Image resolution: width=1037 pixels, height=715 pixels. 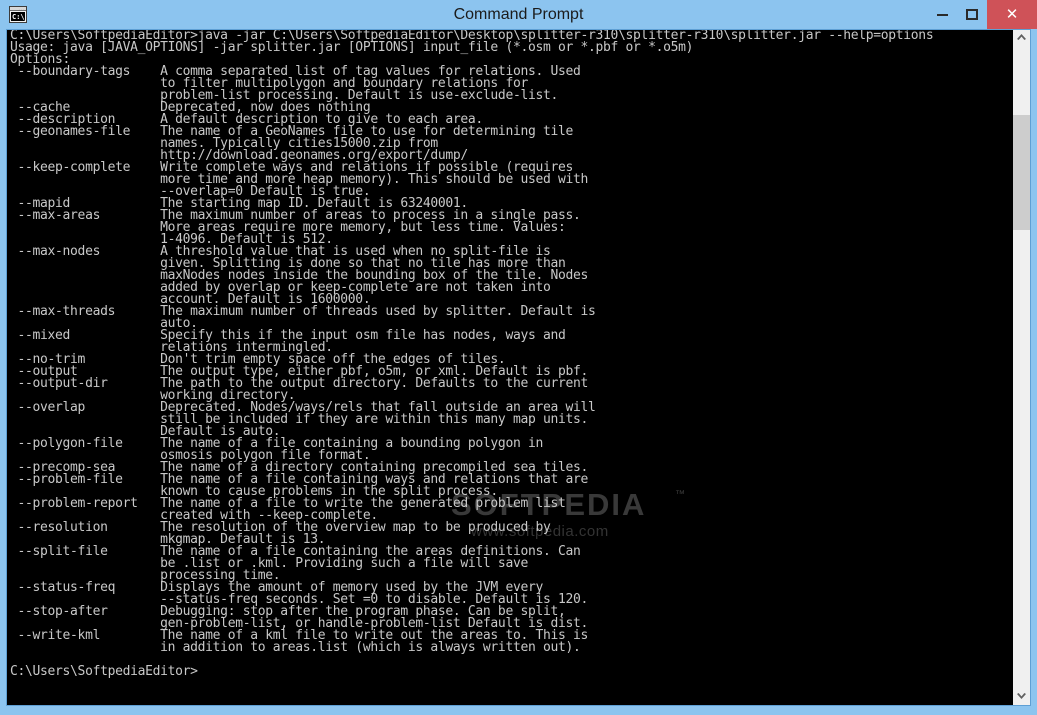 I want to click on scroll-down-button, so click(x=1021, y=696).